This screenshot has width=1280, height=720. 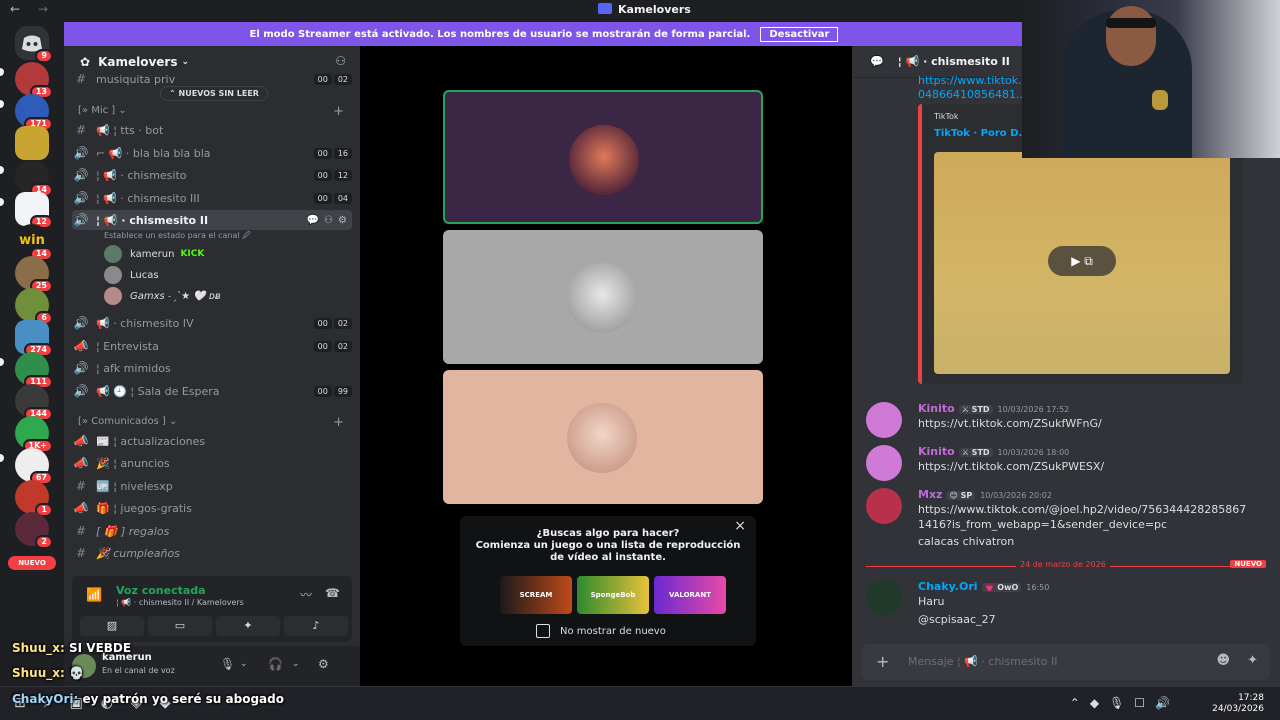 I want to click on server-icon-6: 25, so click(x=34, y=274).